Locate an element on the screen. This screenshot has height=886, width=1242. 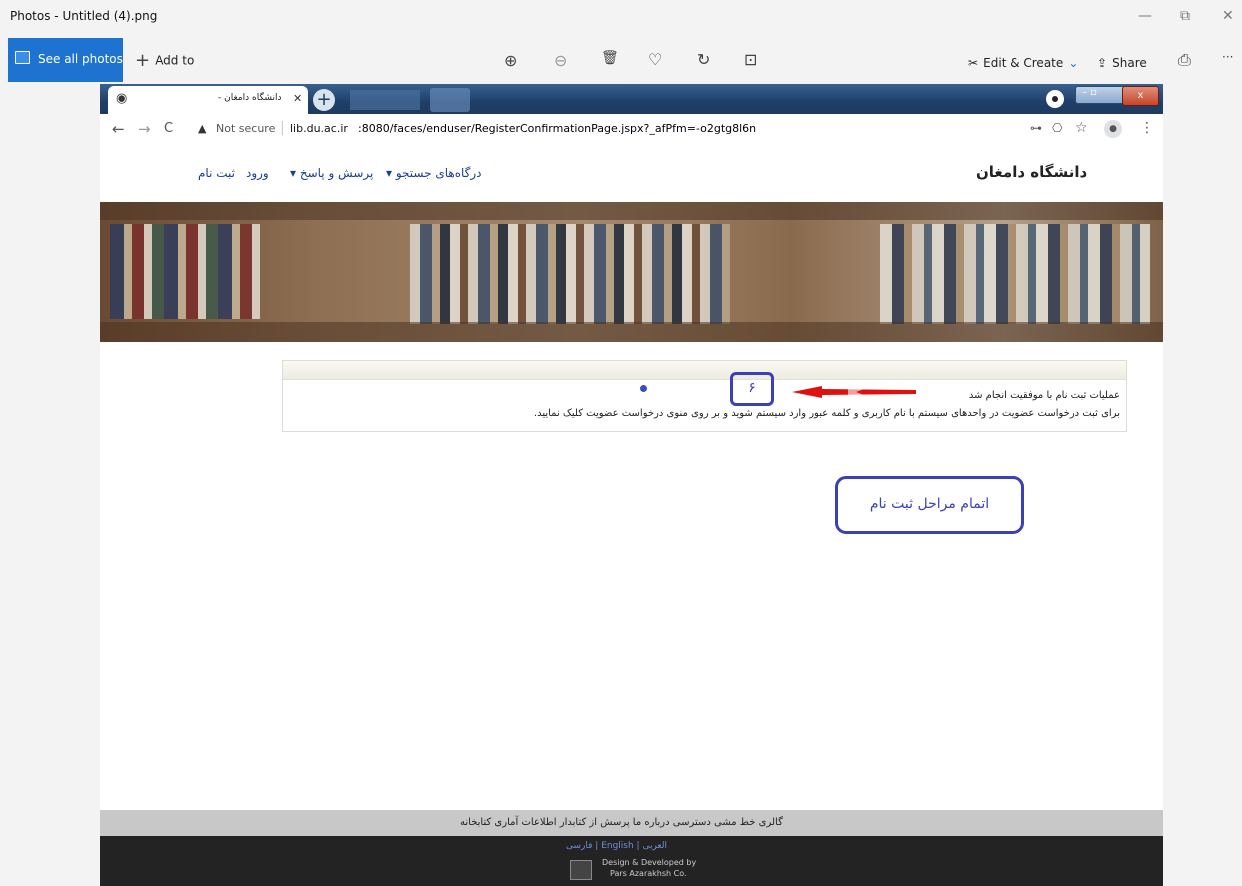
library-banner is located at coordinates (631, 272).